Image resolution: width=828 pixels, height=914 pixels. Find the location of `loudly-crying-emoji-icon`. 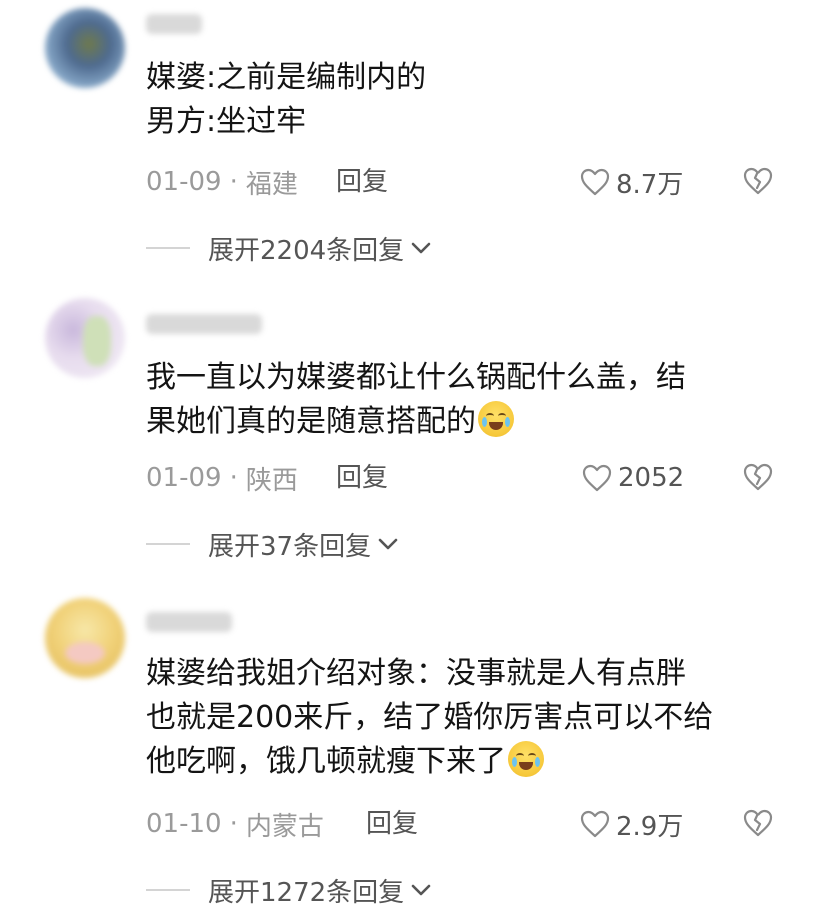

loudly-crying-emoji-icon is located at coordinates (496, 419).